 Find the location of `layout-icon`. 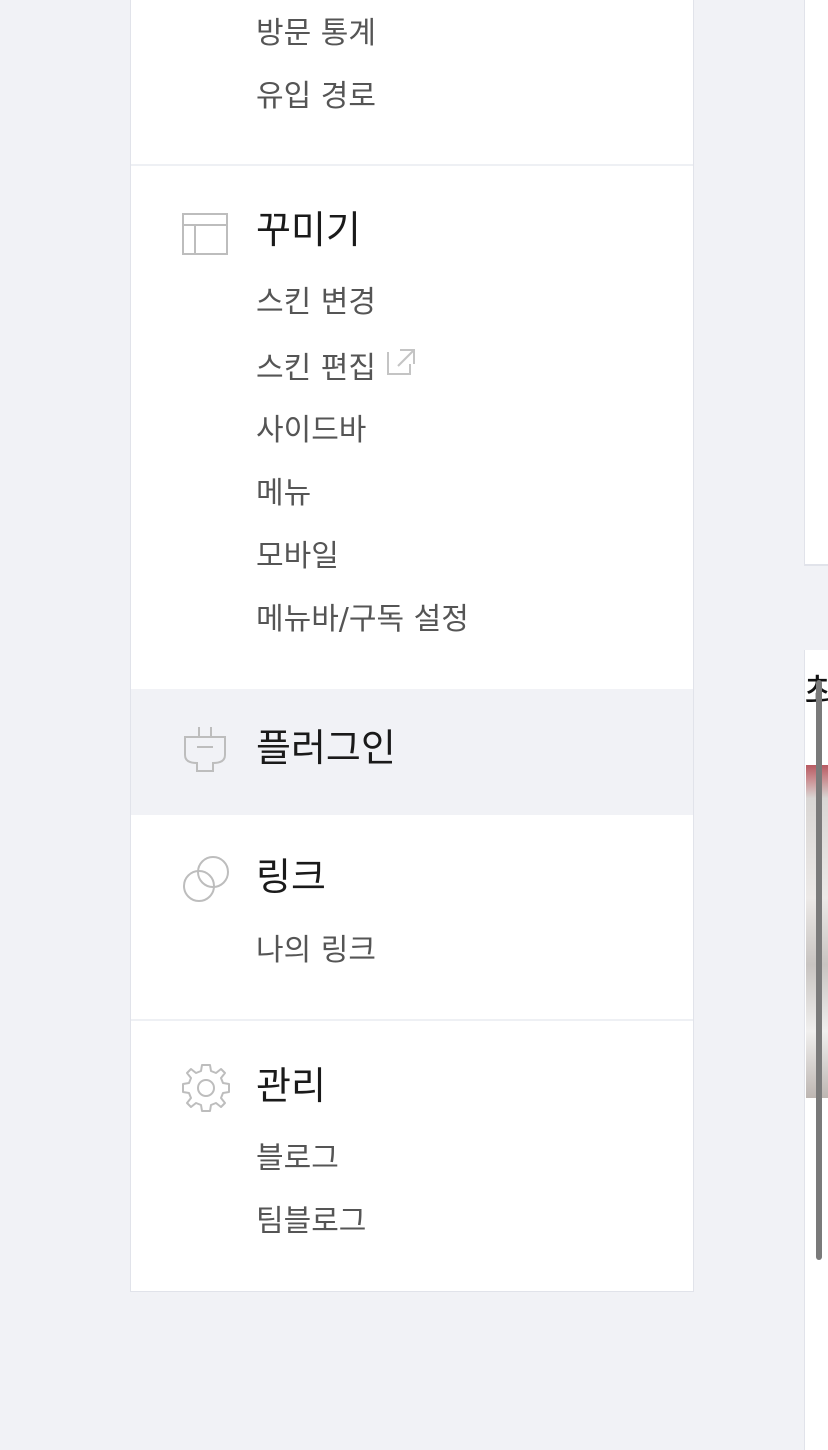

layout-icon is located at coordinates (206, 233).